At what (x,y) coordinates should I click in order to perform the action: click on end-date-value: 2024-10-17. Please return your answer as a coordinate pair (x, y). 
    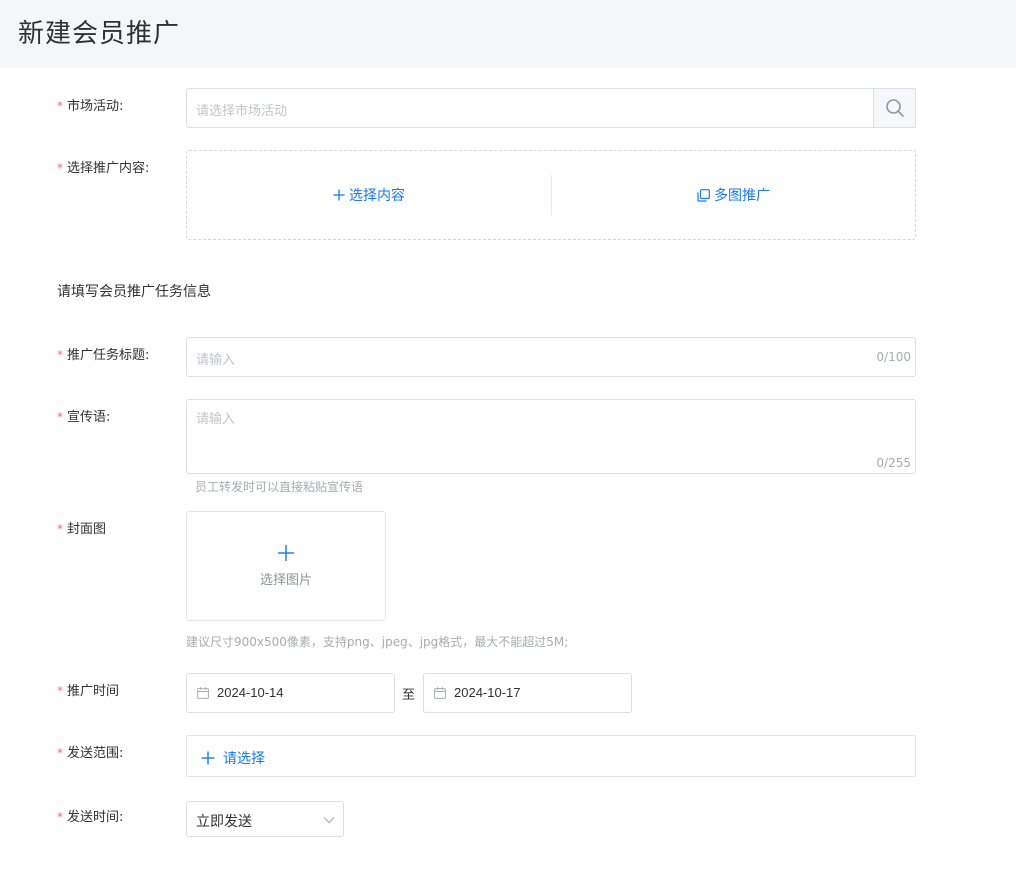
    Looking at the image, I should click on (487, 692).